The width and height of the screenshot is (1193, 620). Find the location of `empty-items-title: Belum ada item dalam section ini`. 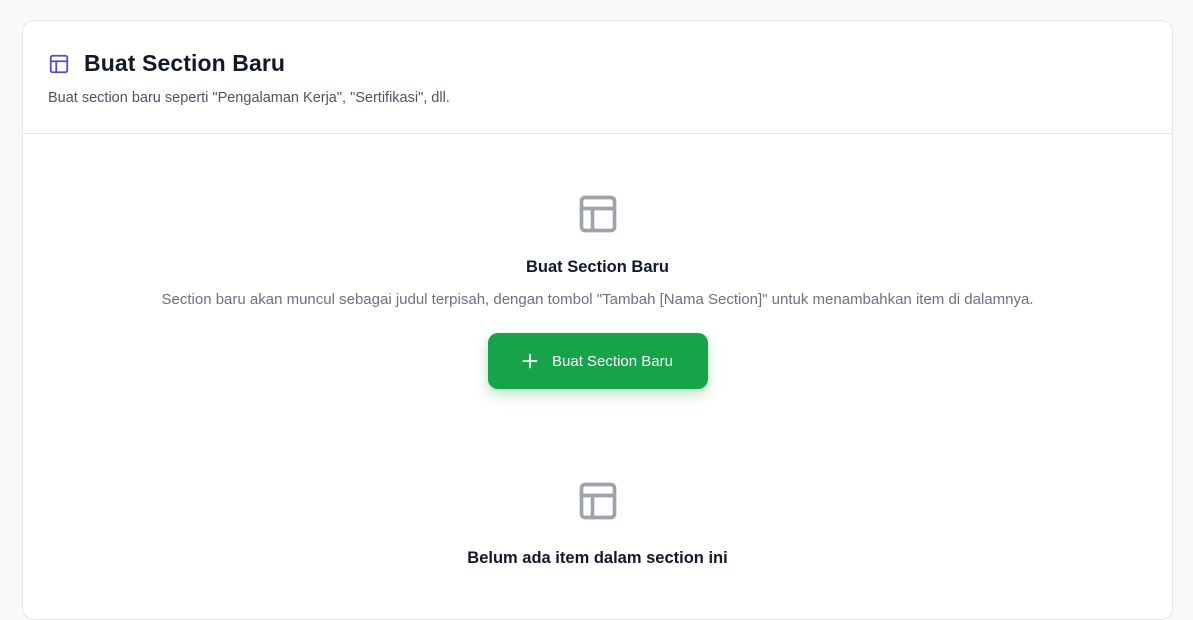

empty-items-title: Belum ada item dalam section ini is located at coordinates (597, 558).